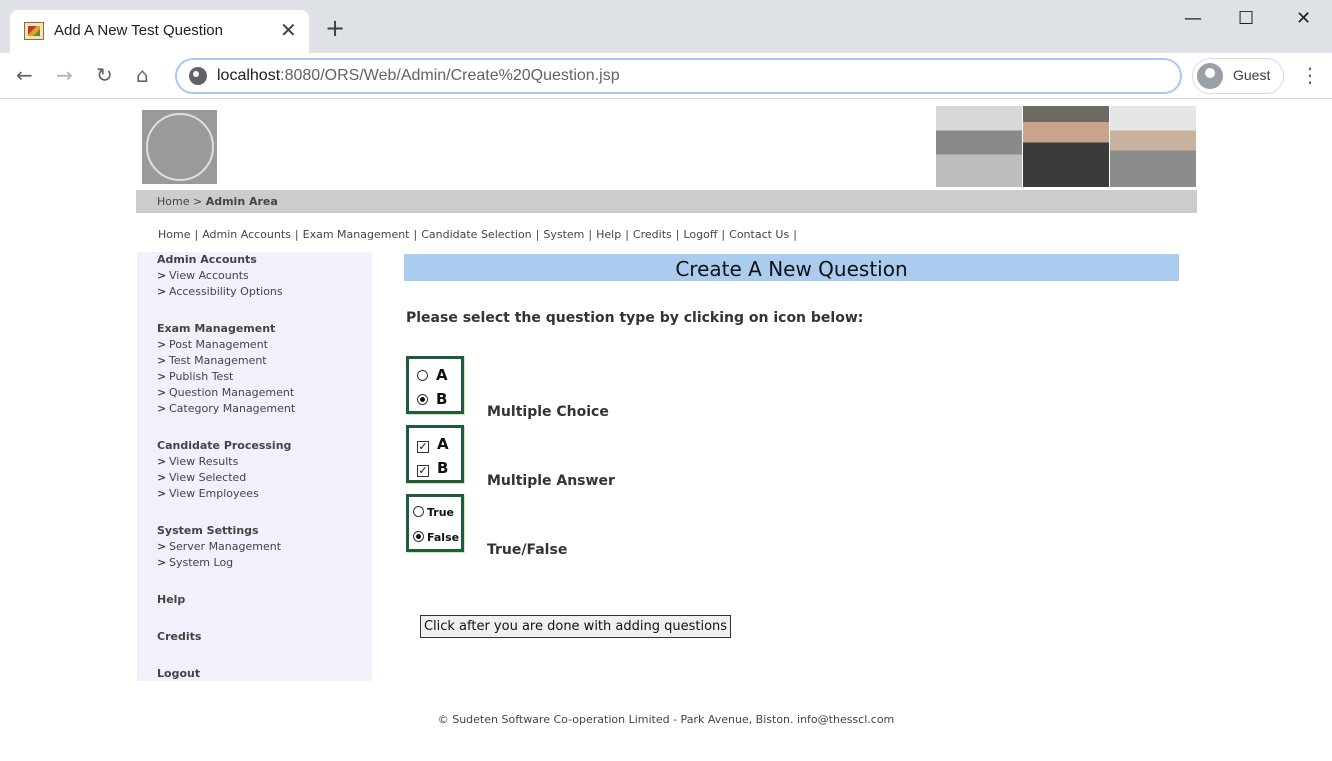 Image resolution: width=1332 pixels, height=761 pixels. What do you see at coordinates (159, 31) in the screenshot?
I see `browser-tab: Add A New Test Question ✕` at bounding box center [159, 31].